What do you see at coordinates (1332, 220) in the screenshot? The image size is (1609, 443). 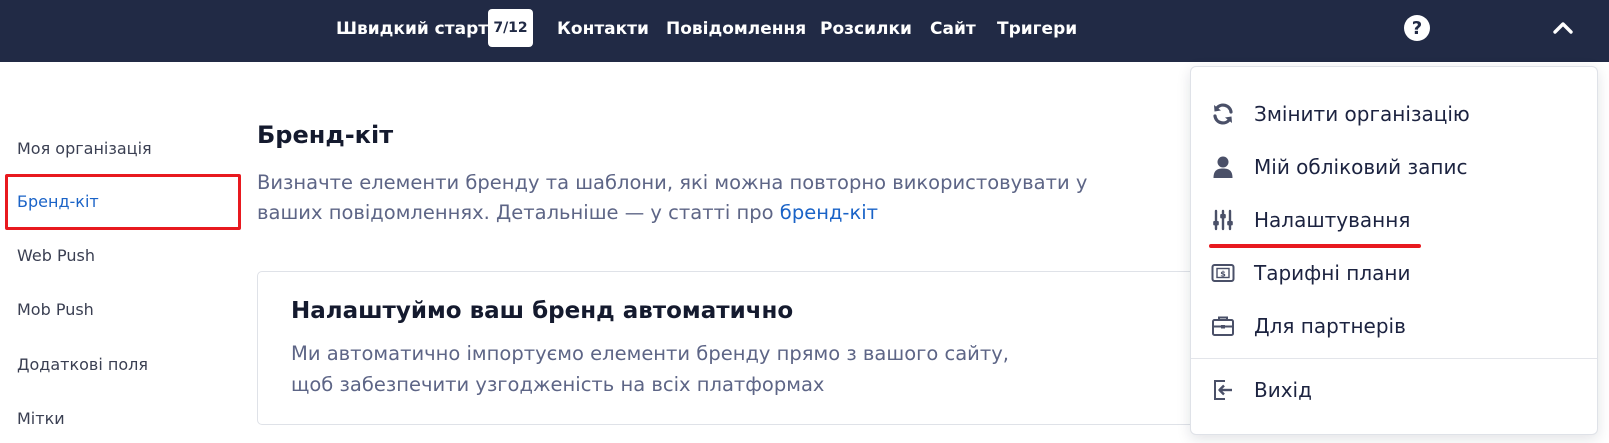 I see `menu-label-settings: Налаштування` at bounding box center [1332, 220].